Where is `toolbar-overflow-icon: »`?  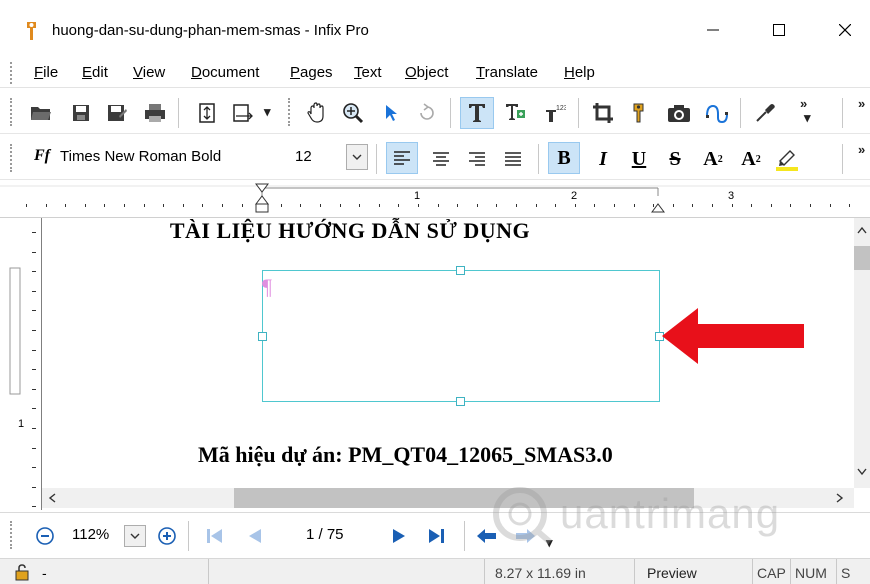 toolbar-overflow-icon: » is located at coordinates (803, 103).